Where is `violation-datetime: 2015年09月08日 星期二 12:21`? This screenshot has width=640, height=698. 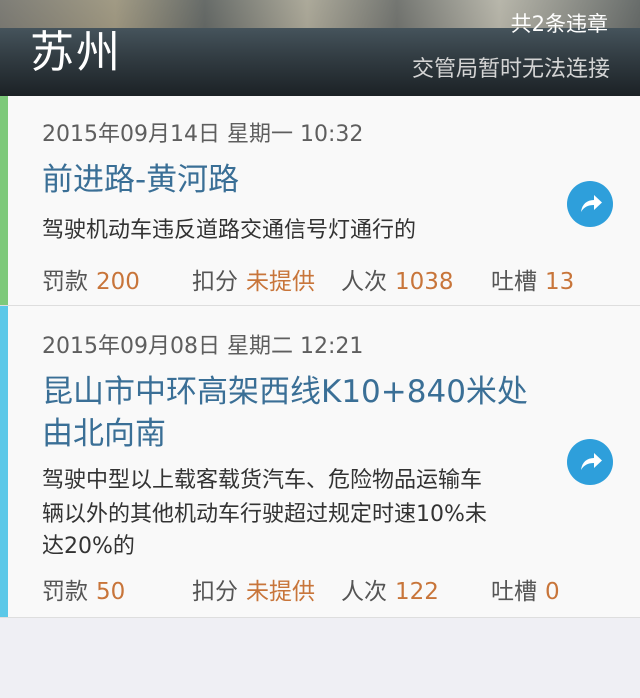
violation-datetime: 2015年09月08日 星期二 12:21 is located at coordinates (203, 346).